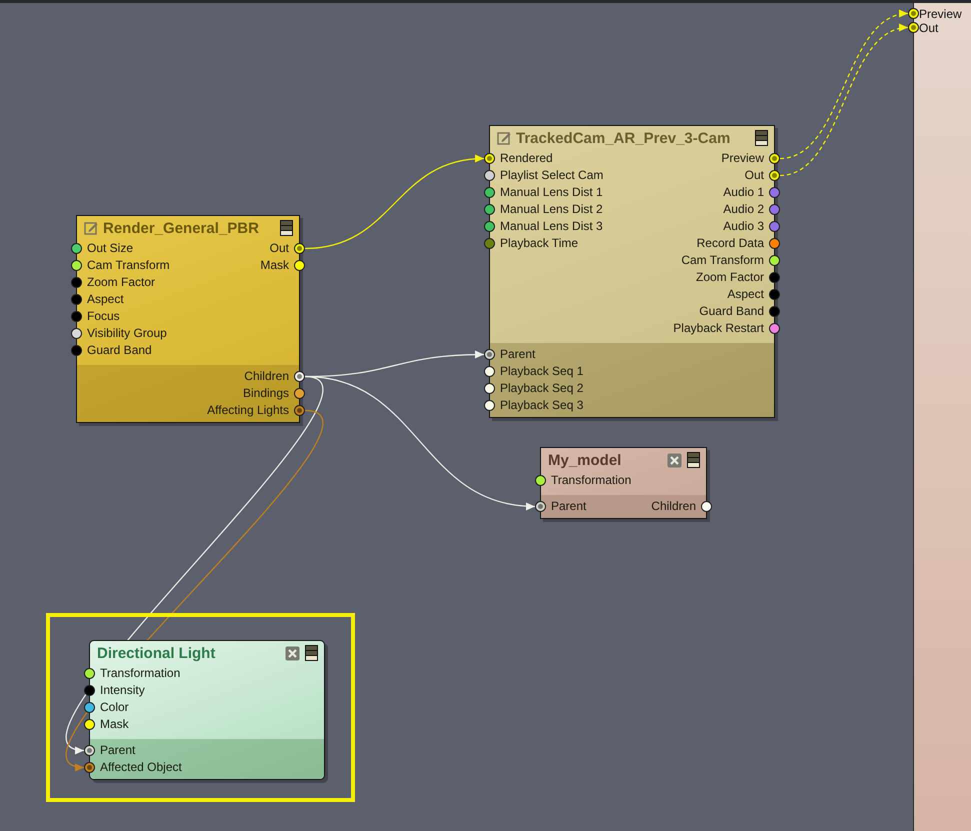 The width and height of the screenshot is (971, 831). Describe the element at coordinates (141, 767) in the screenshot. I see `port-label: Affected Object` at that location.